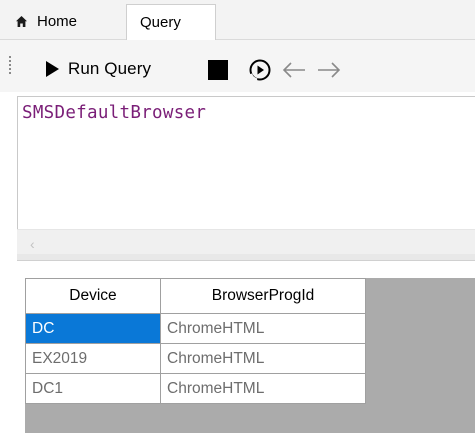 The image size is (475, 434). I want to click on column-header-browserprogid: BrowserProgId, so click(263, 296).